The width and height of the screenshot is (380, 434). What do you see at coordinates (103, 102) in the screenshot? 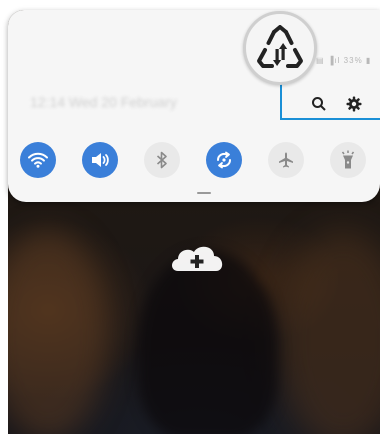
I see `date-time: 12:14 Wed 20 February` at bounding box center [103, 102].